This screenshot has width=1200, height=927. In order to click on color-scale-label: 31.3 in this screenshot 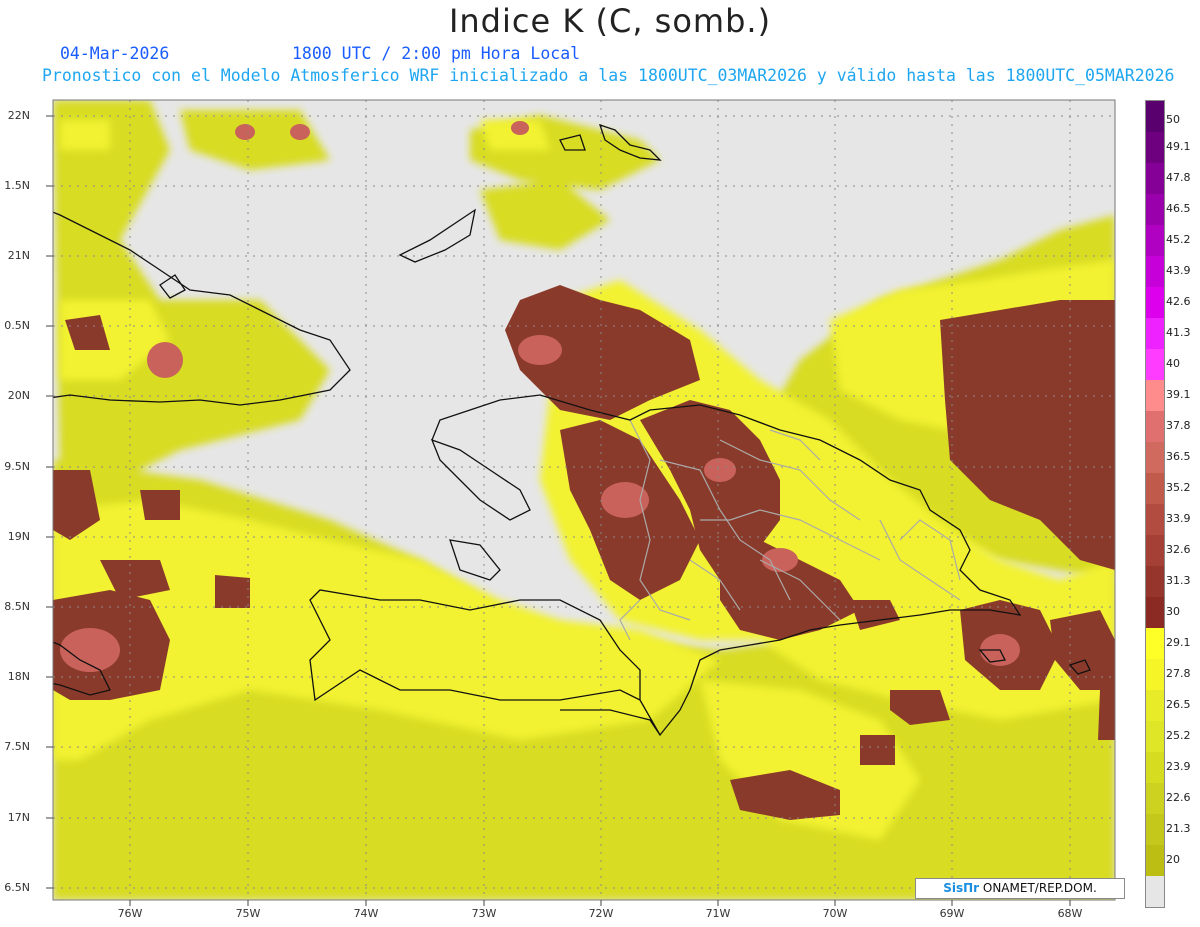, I will do `click(1178, 580)`.